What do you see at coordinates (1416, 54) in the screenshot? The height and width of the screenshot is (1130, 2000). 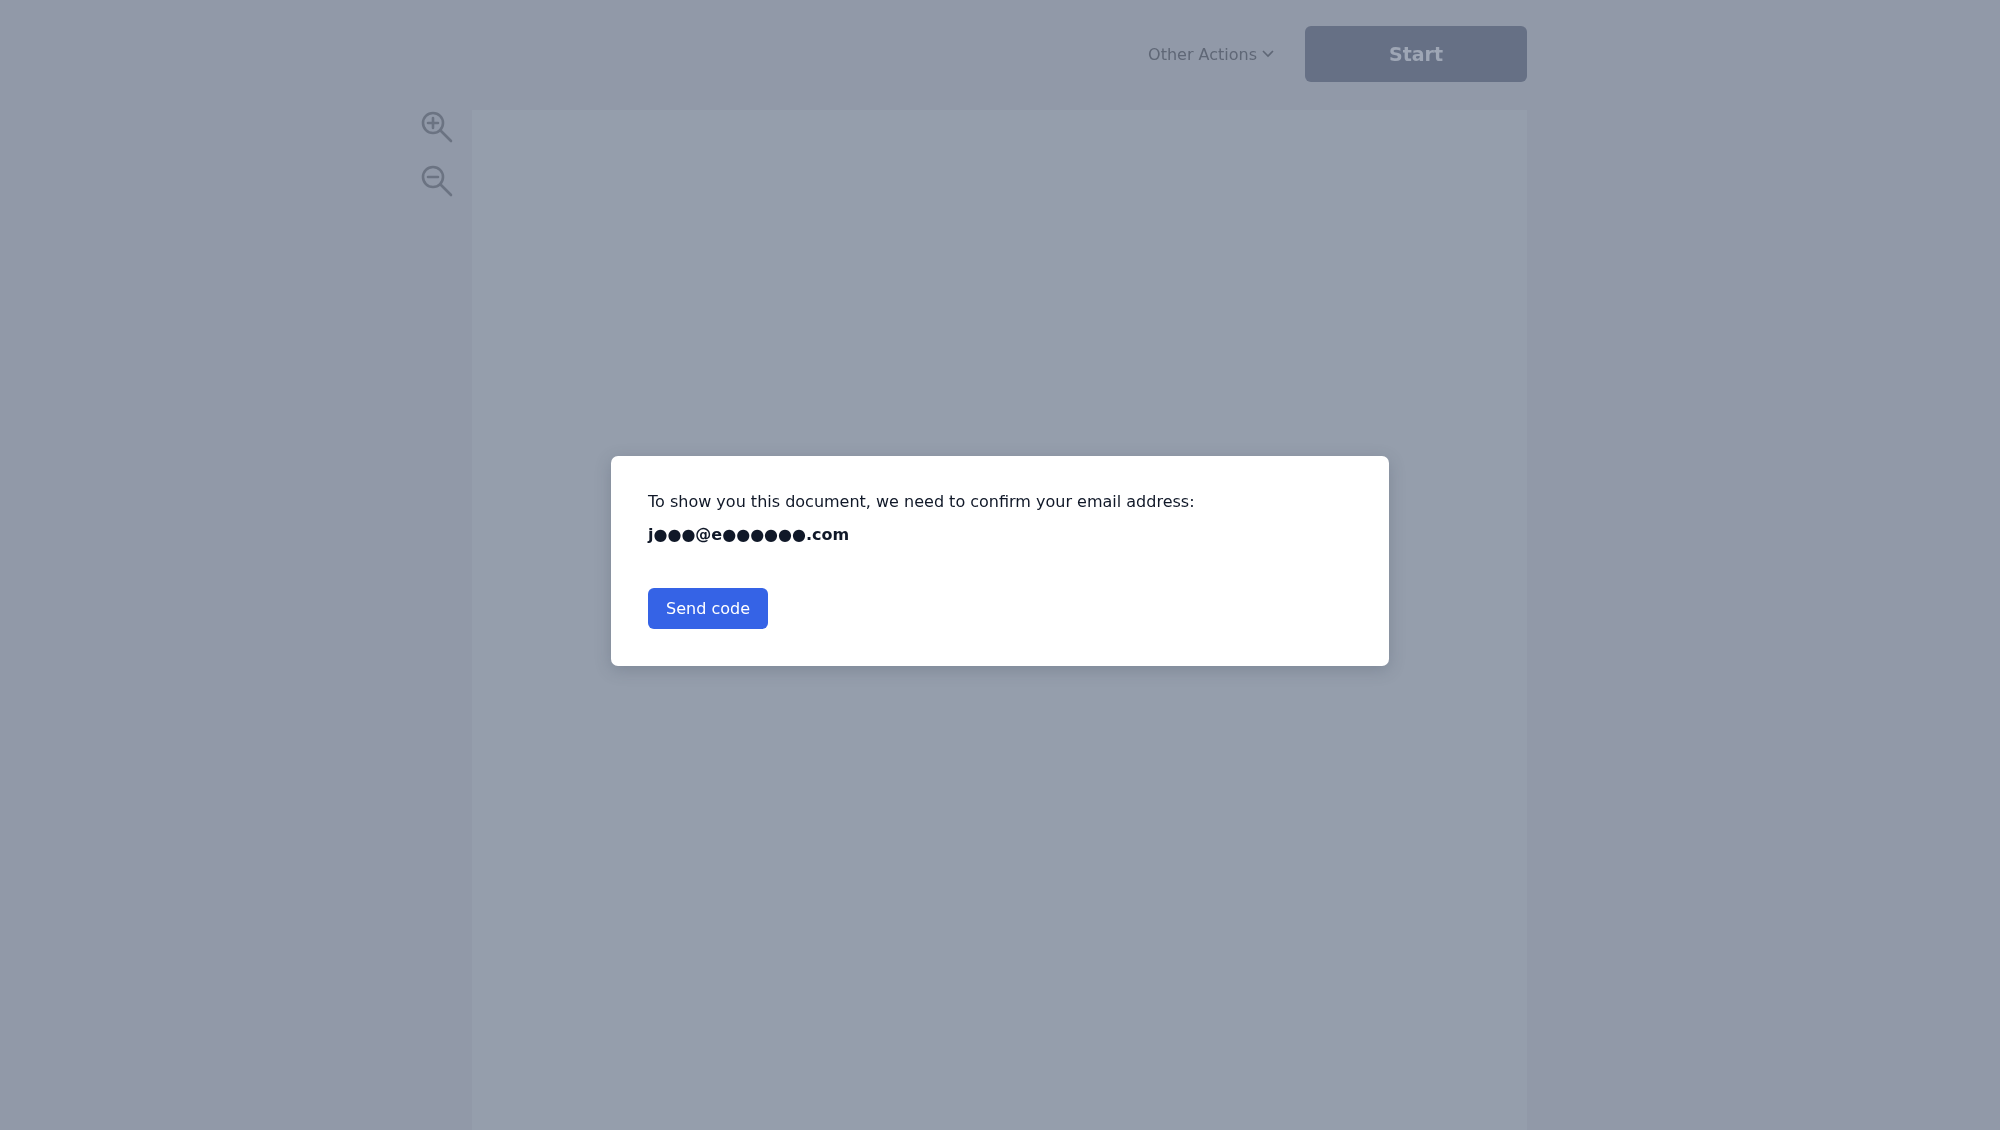 I see `start-button: Start` at bounding box center [1416, 54].